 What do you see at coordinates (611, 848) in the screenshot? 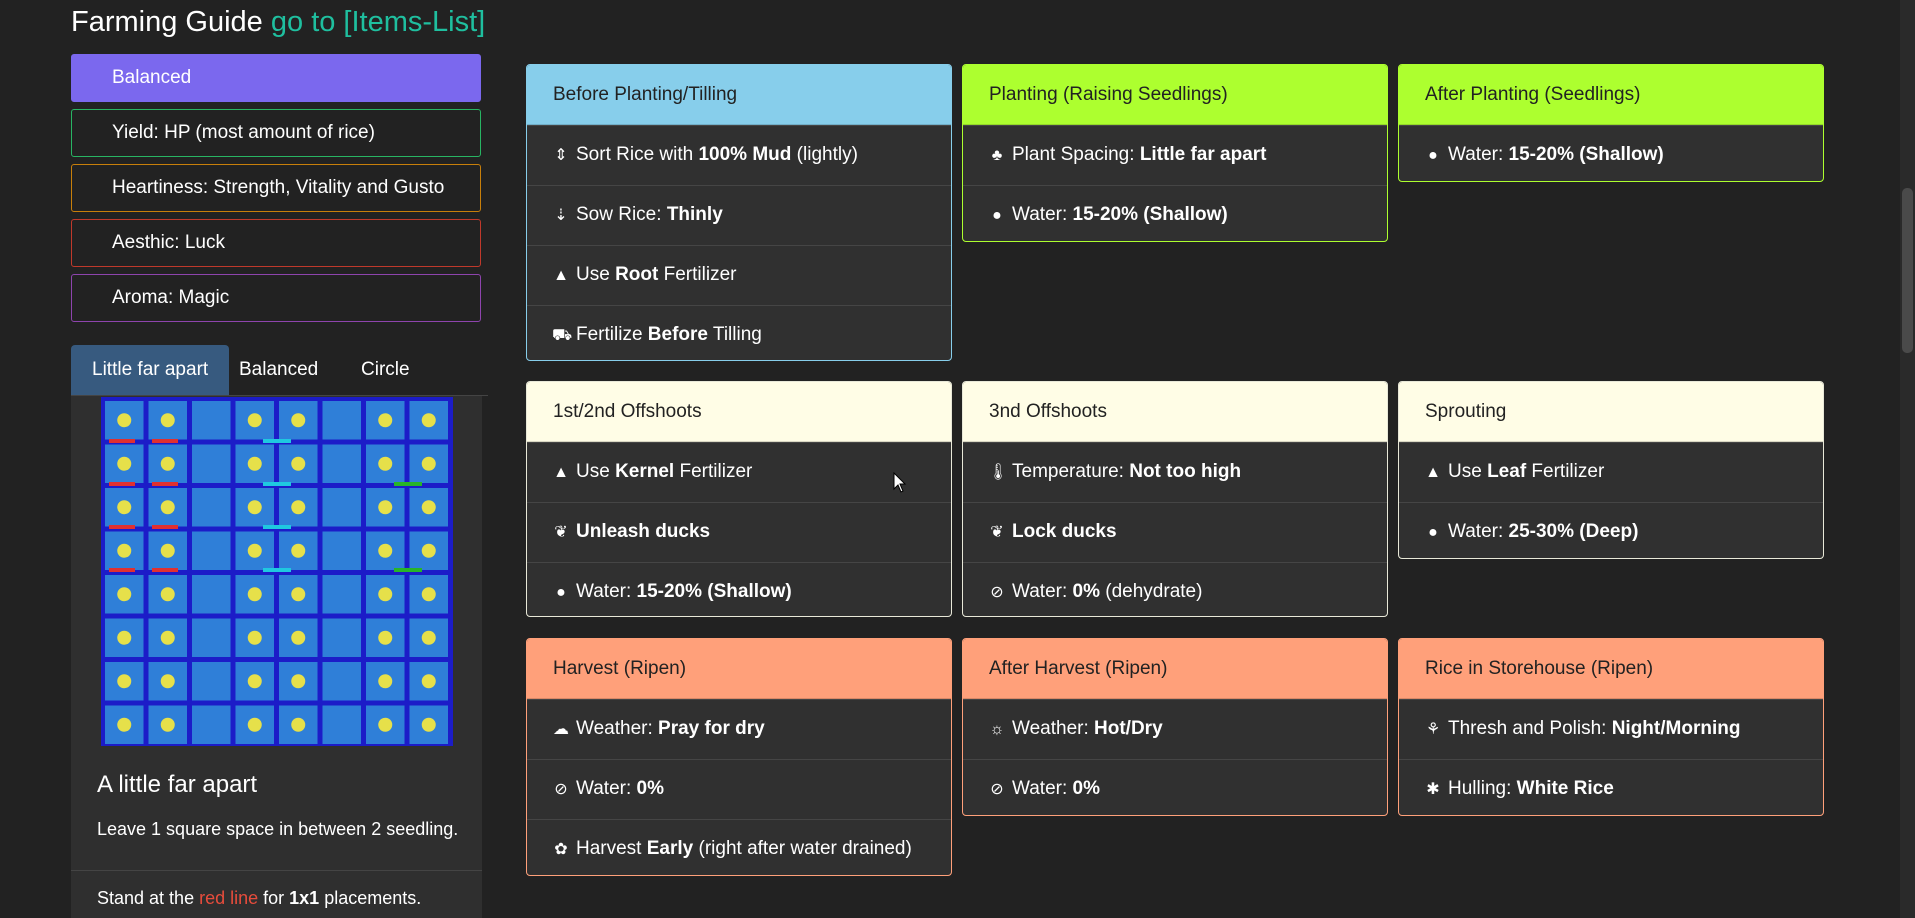
I see `row-text: Harvest` at bounding box center [611, 848].